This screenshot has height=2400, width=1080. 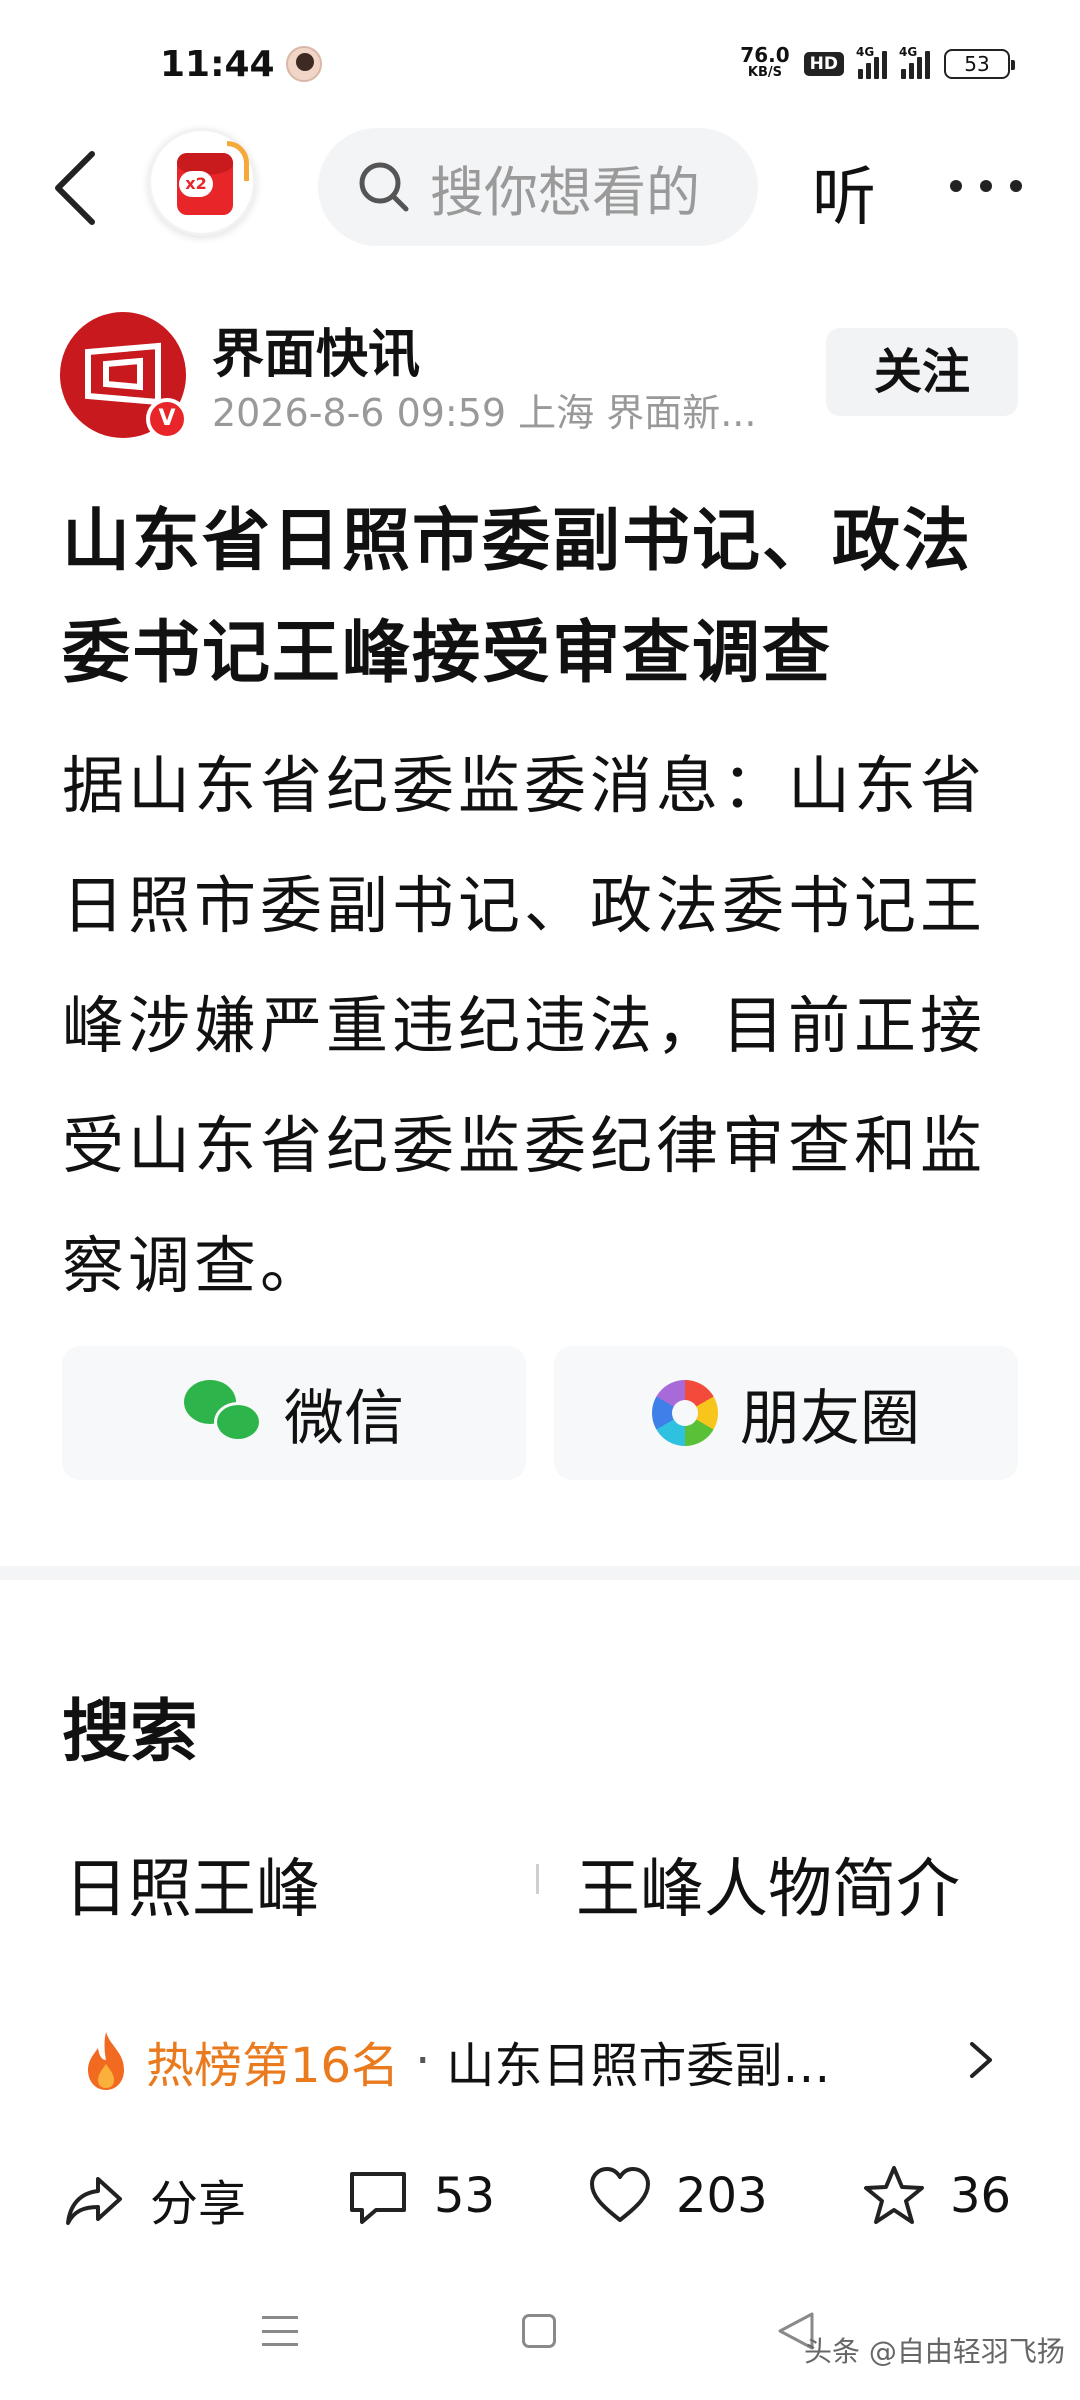 I want to click on multiplier-badge: x2, so click(x=196, y=184).